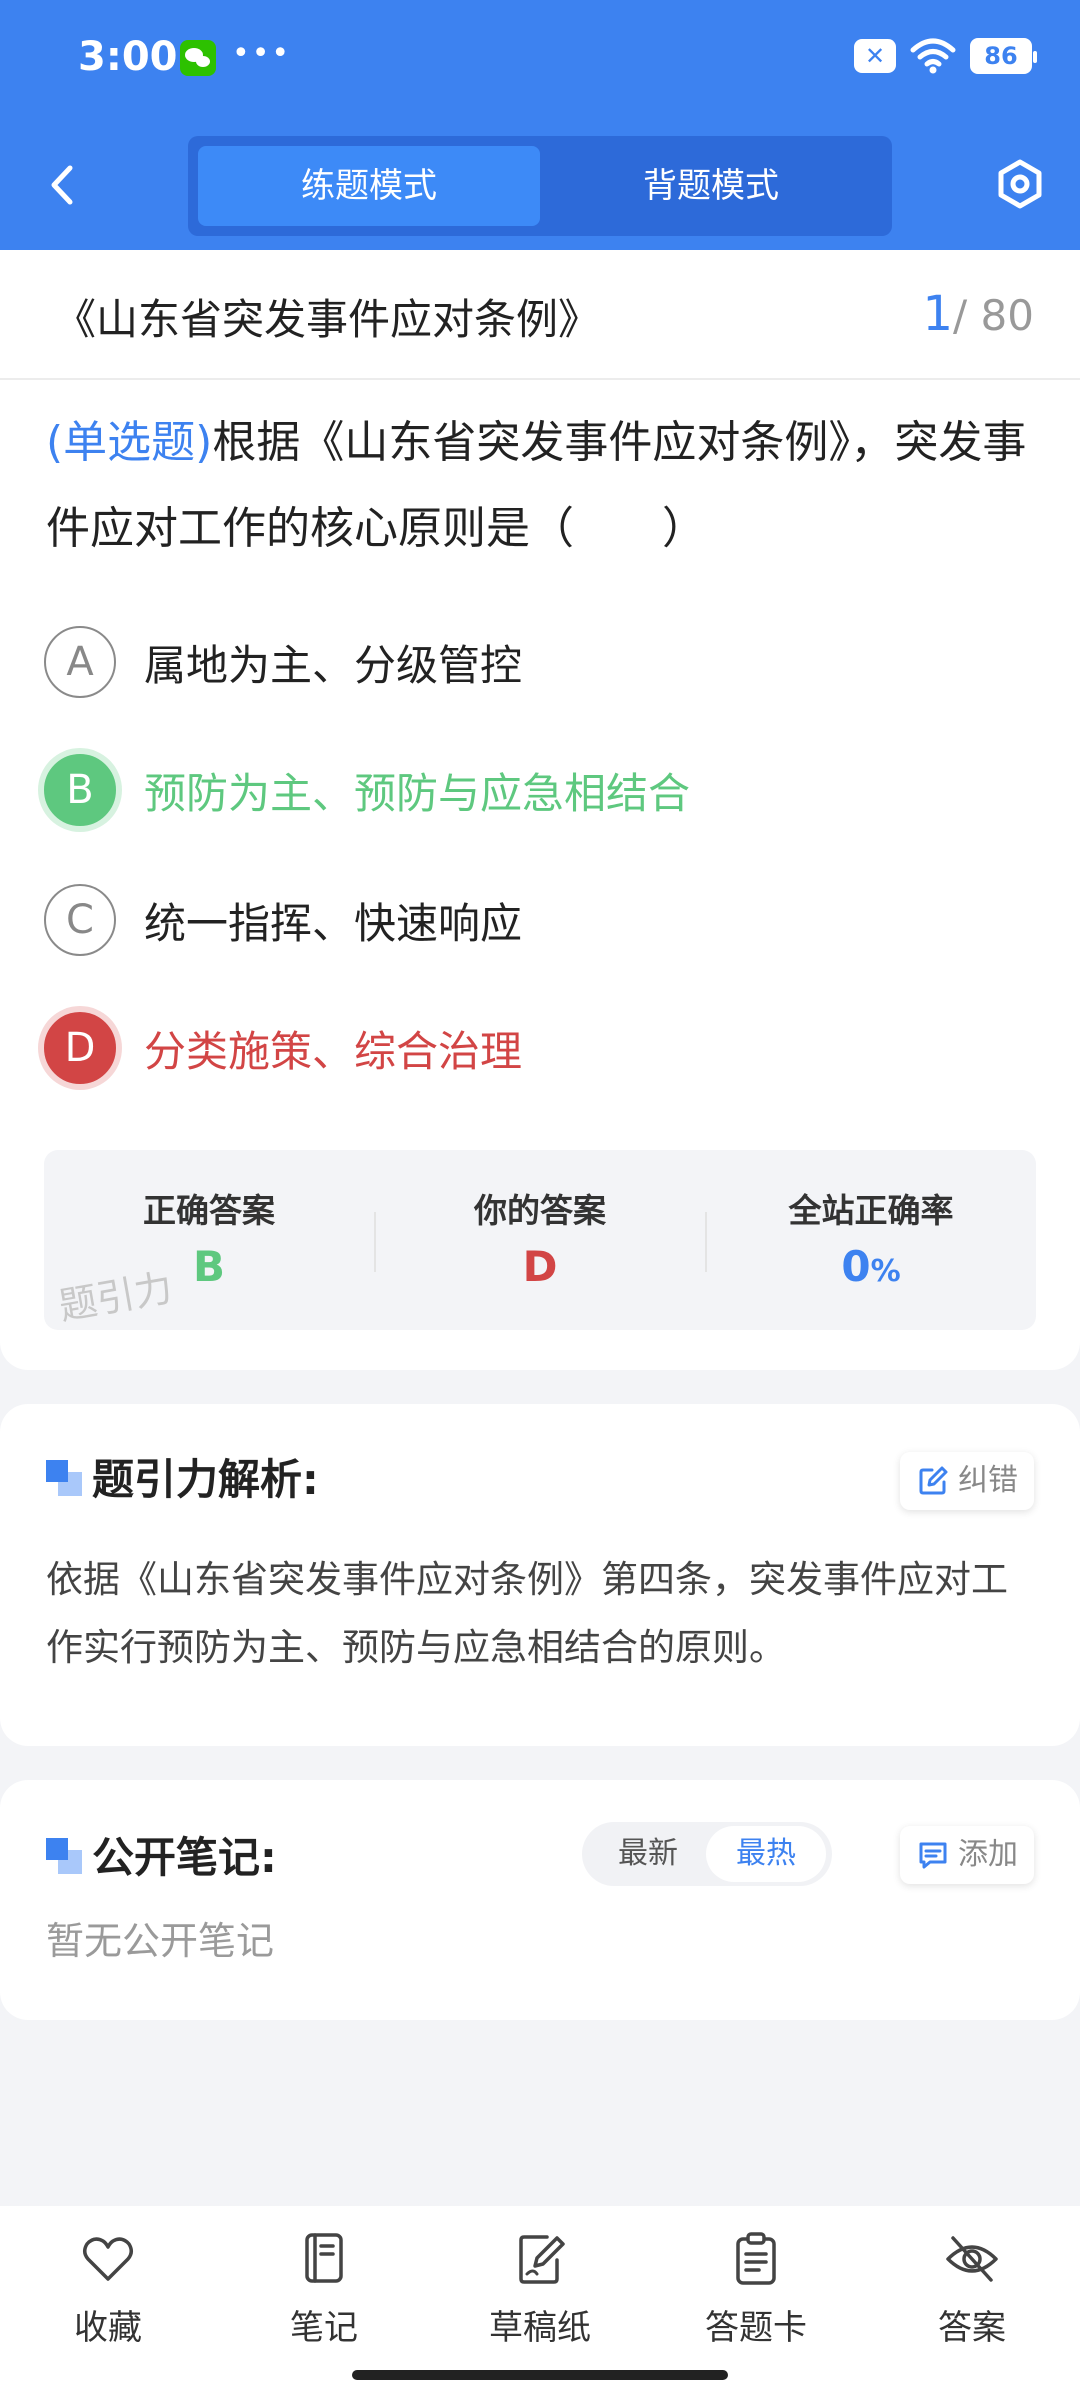  Describe the element at coordinates (324, 2258) in the screenshot. I see `notebook-icon` at that location.